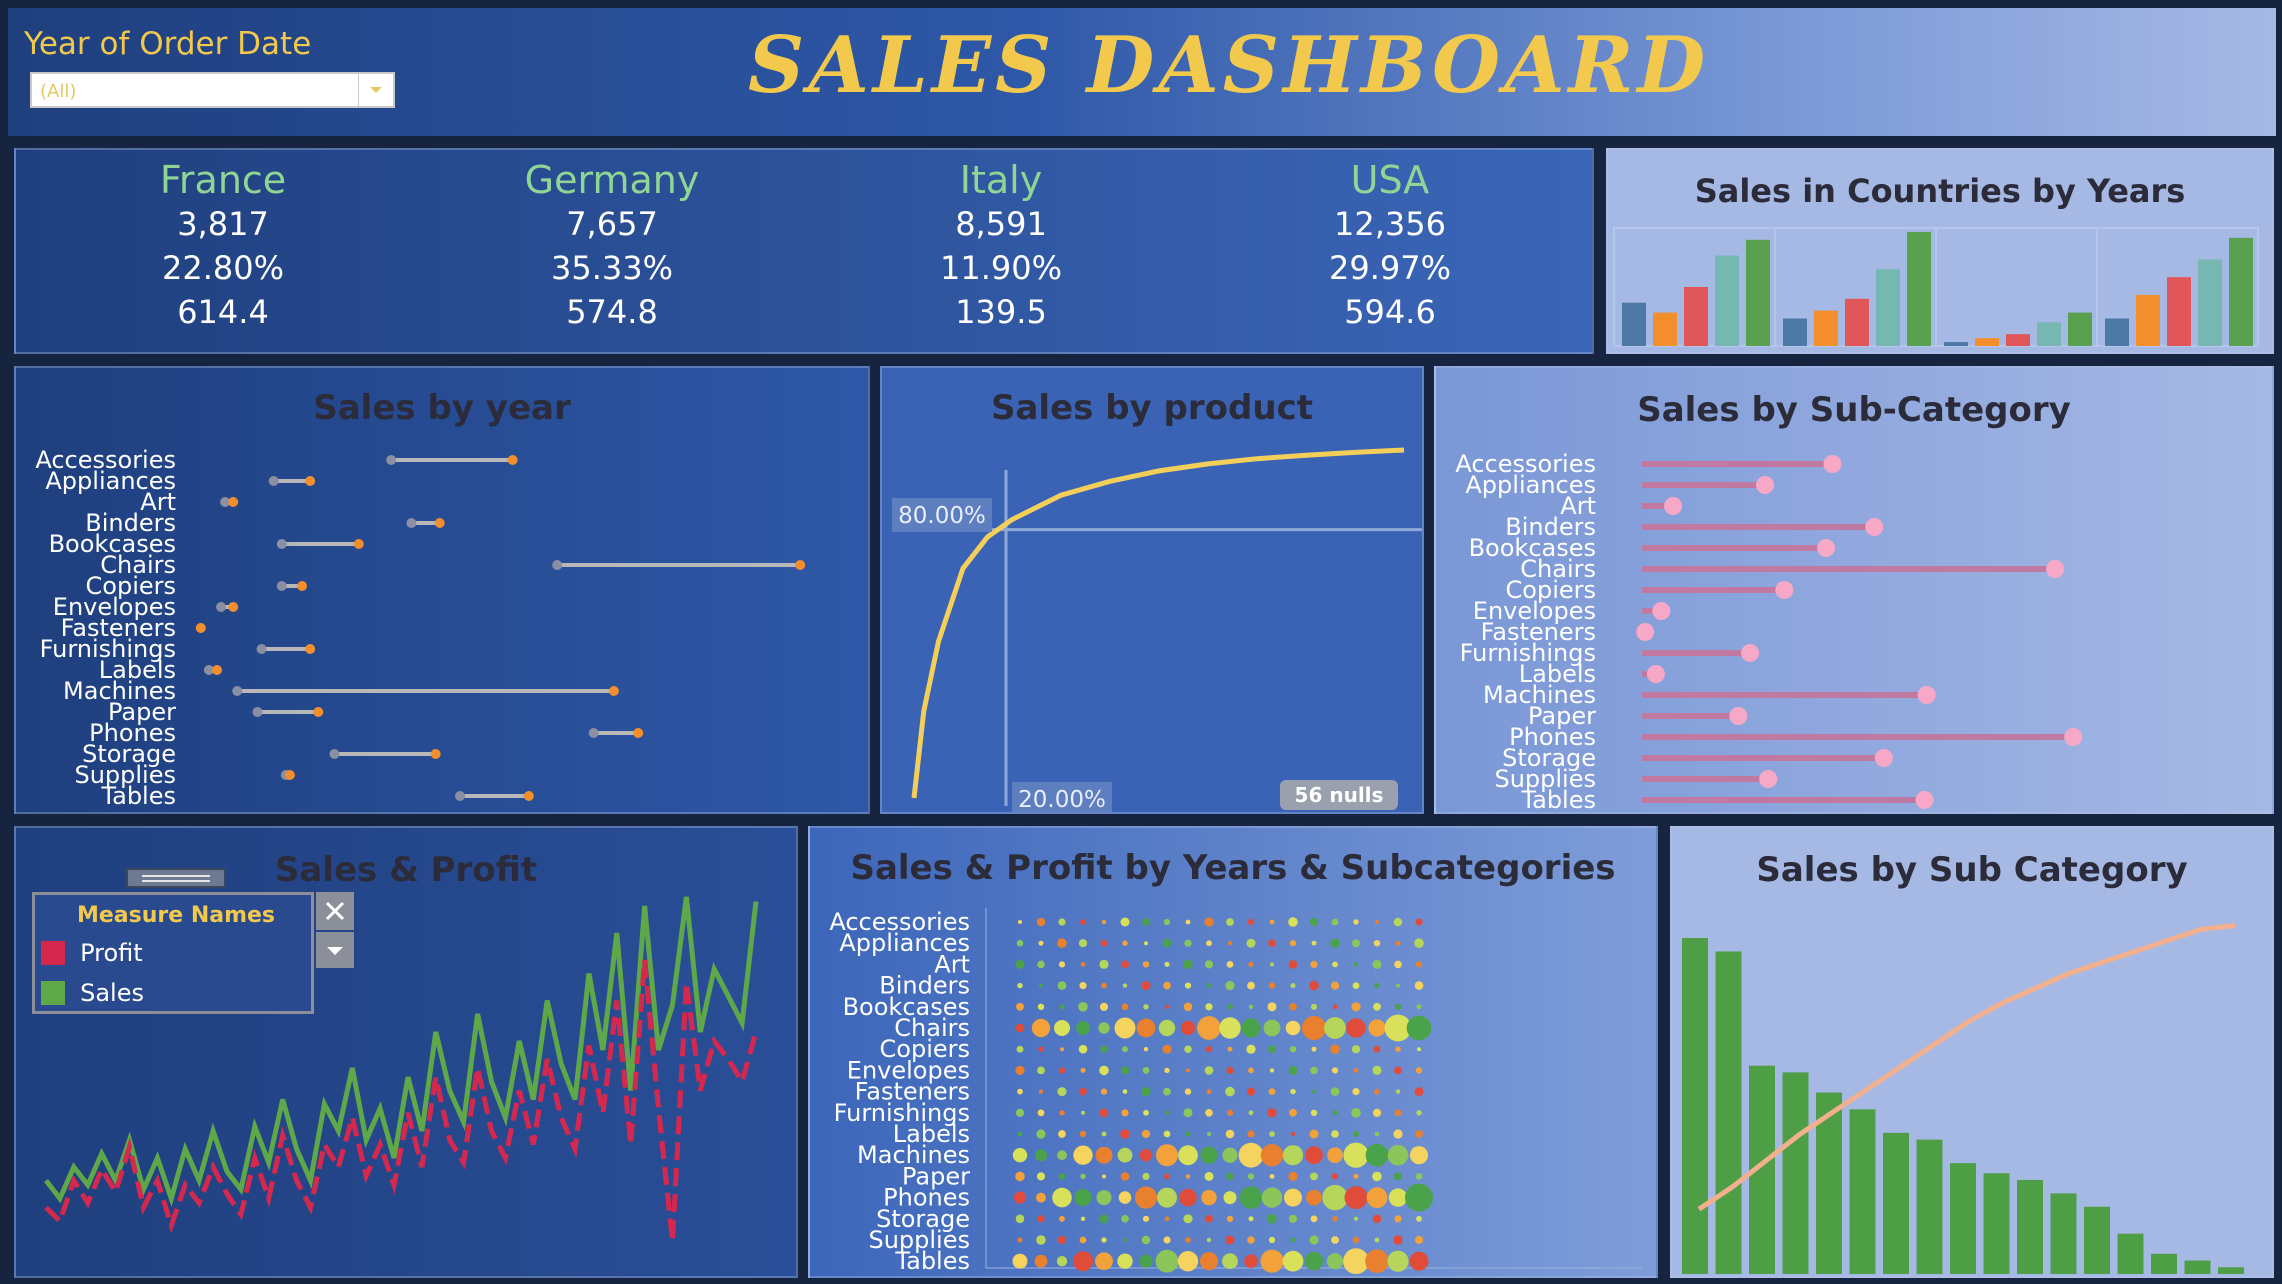 Image resolution: width=2282 pixels, height=1284 pixels. I want to click on kpi-percent: 22.80%, so click(222, 268).